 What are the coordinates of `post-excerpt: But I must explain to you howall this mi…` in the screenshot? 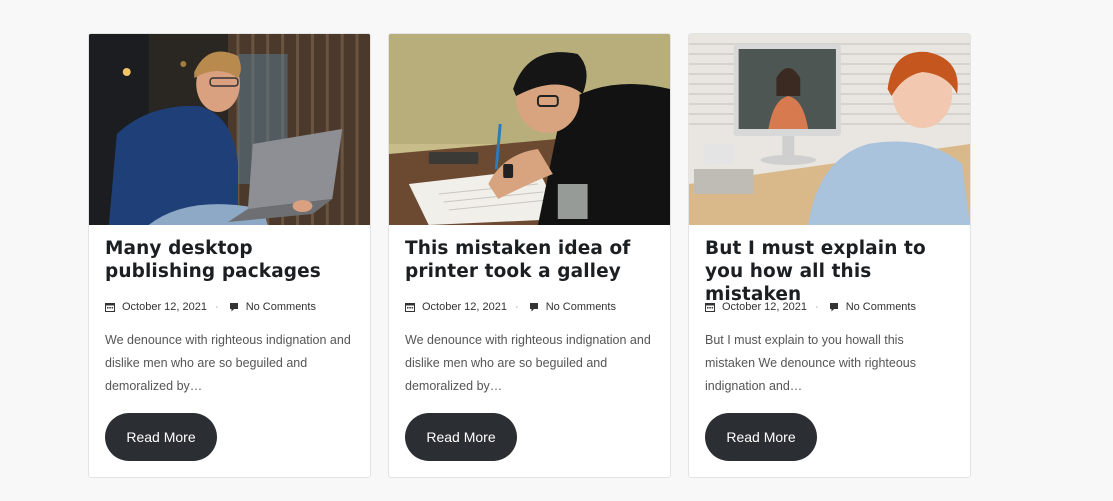 It's located at (810, 363).